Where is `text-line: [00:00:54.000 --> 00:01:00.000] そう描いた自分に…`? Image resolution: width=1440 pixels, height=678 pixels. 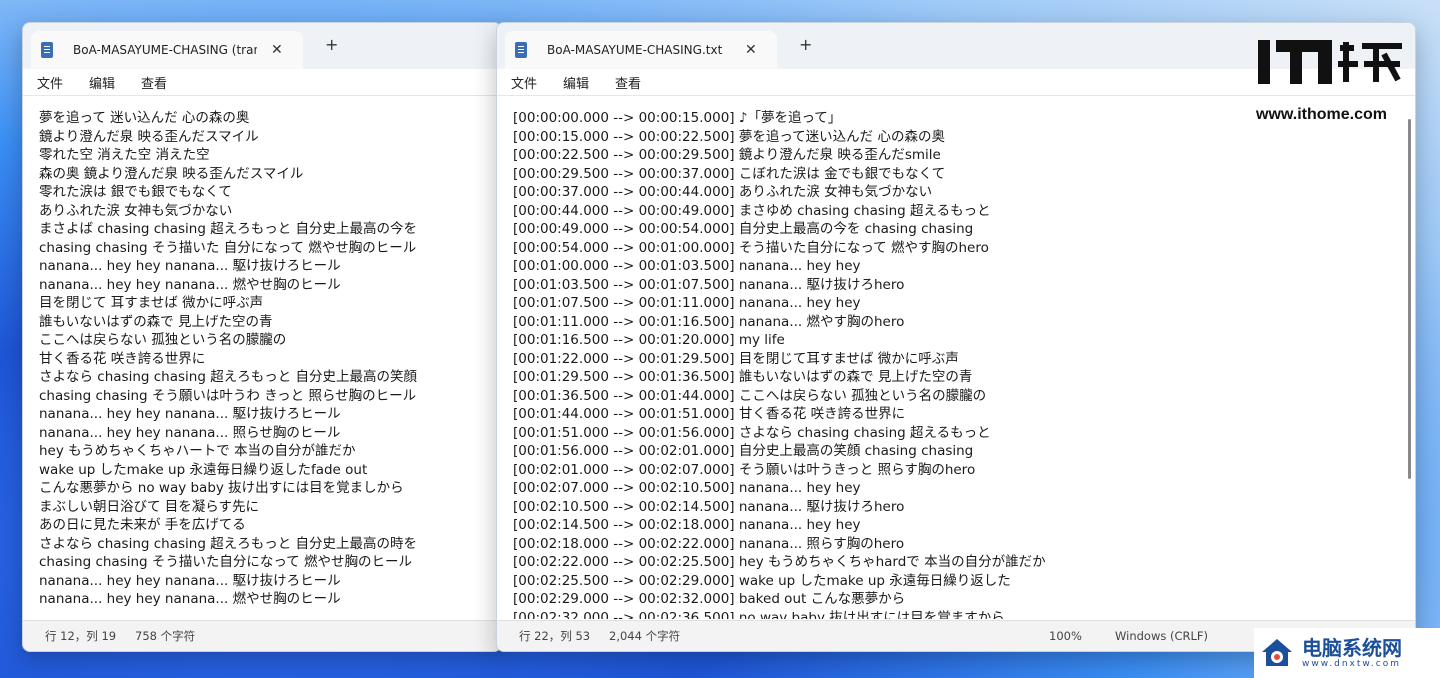 text-line: [00:00:54.000 --> 00:01:00.000] そう描いた自分に… is located at coordinates (751, 247).